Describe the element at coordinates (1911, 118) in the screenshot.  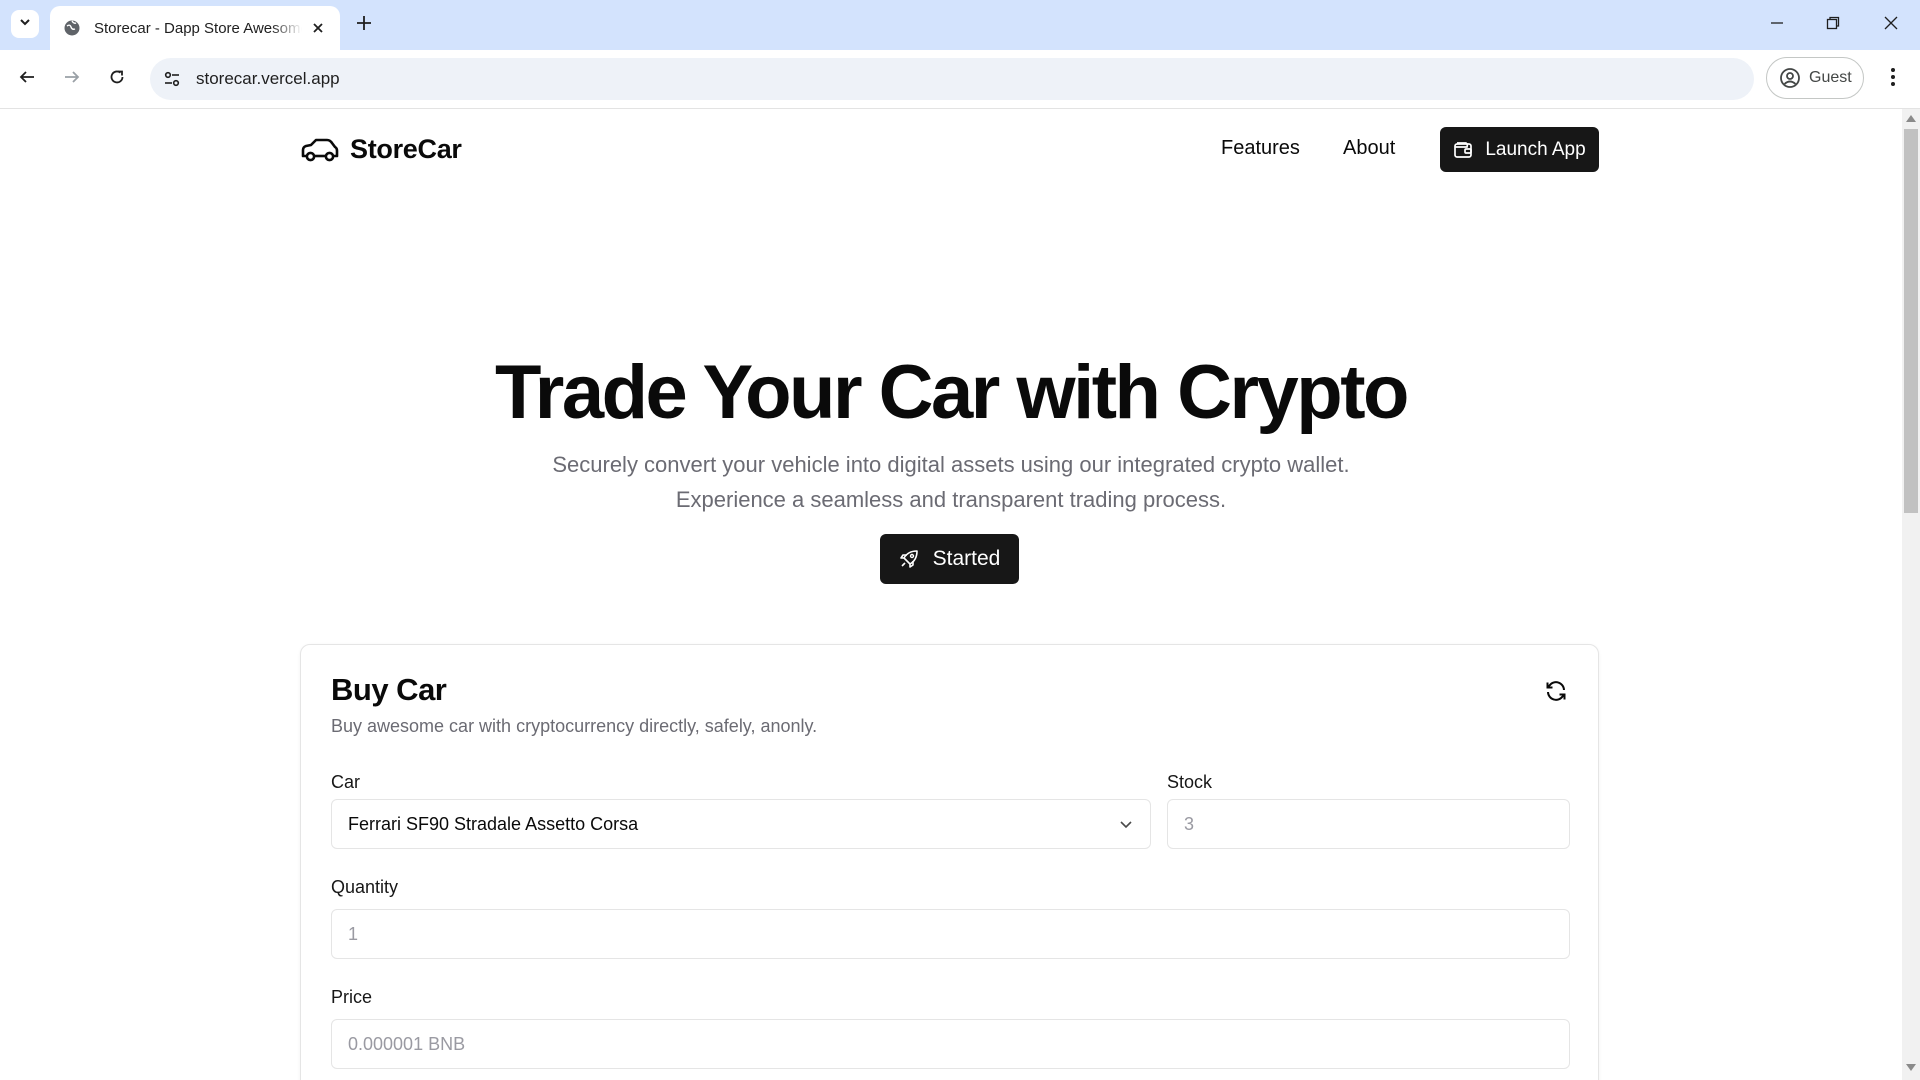
I see `scroll-up-arrow-icon` at that location.